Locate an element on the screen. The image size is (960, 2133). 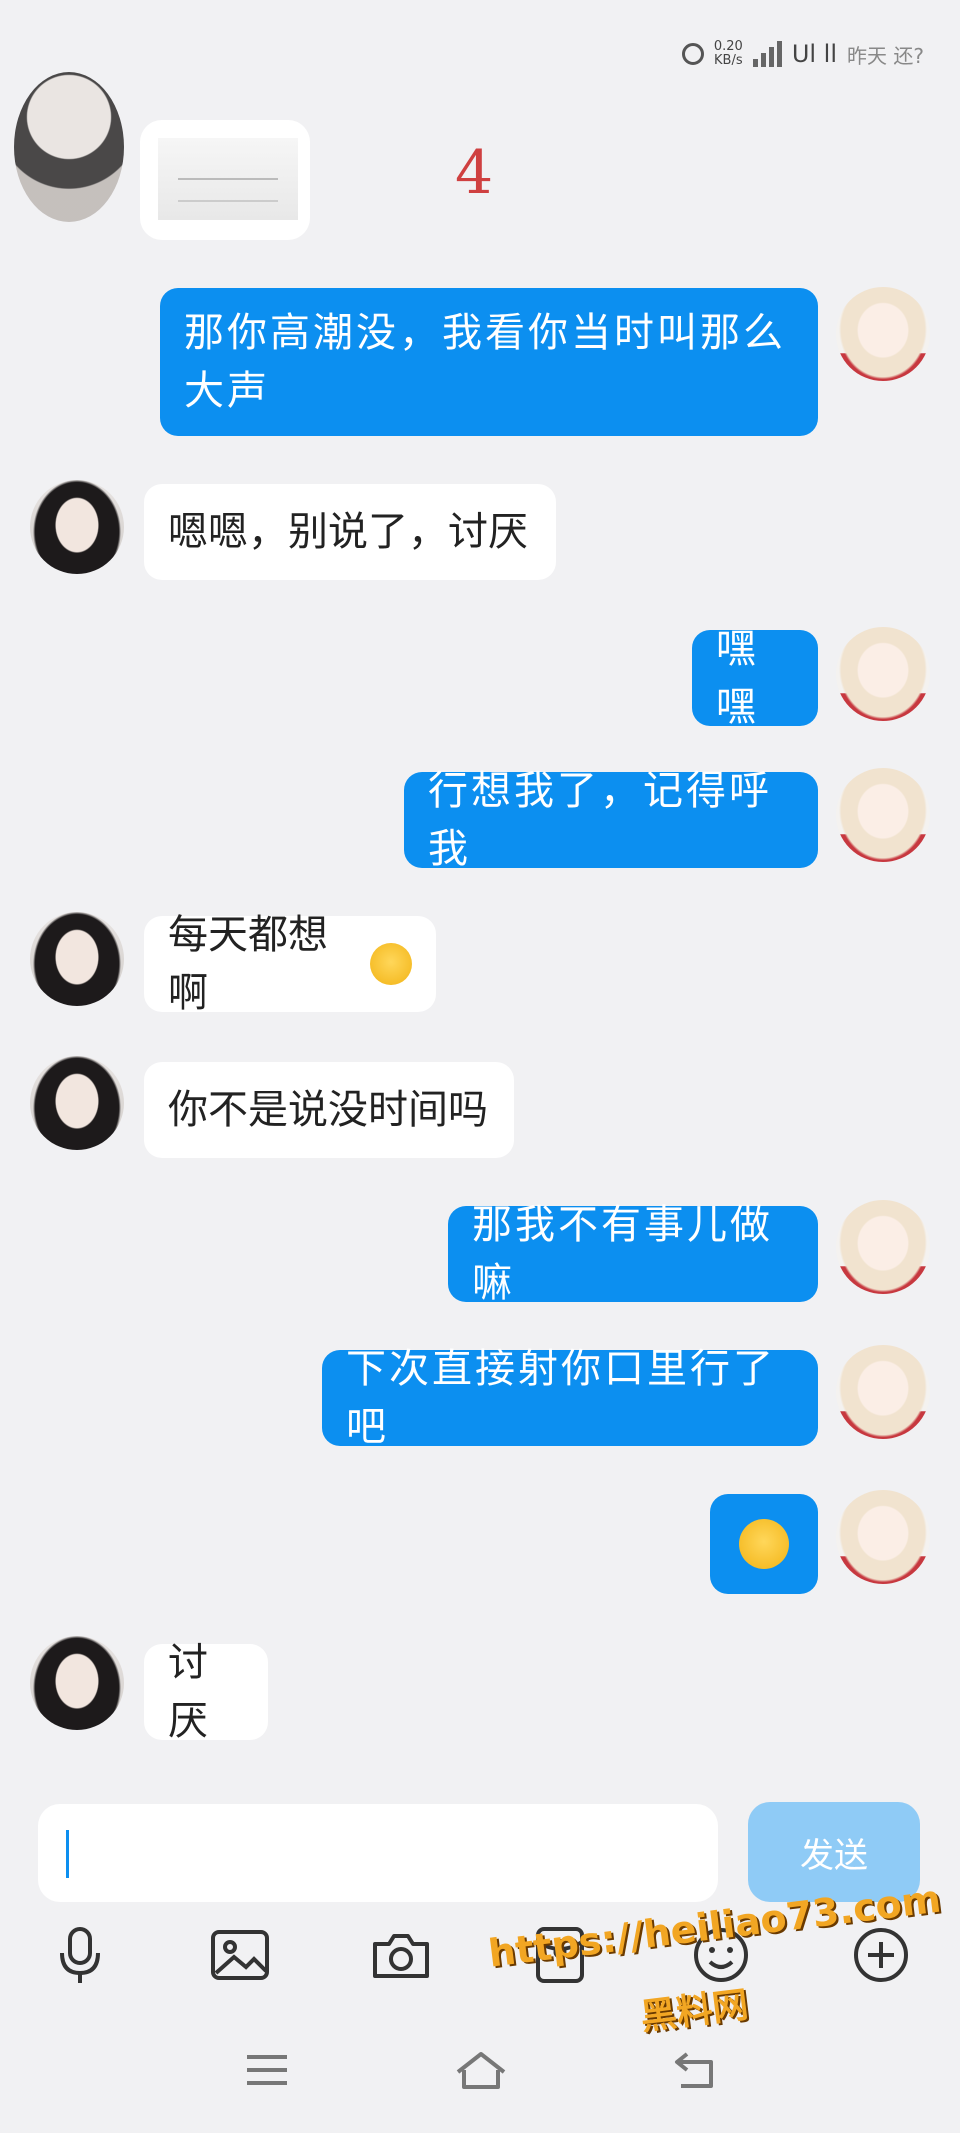
message-bubble-received: 嗯嗯，别说了，讨厌 is located at coordinates (350, 532).